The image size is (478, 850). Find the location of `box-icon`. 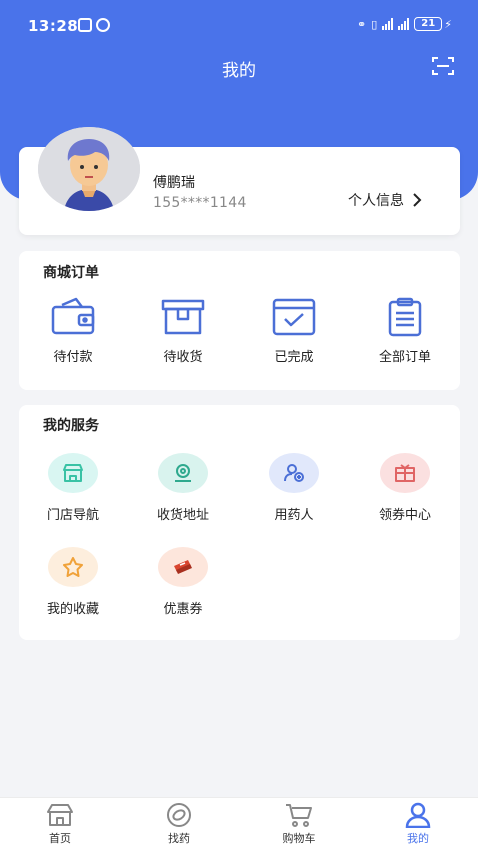

box-icon is located at coordinates (183, 317).